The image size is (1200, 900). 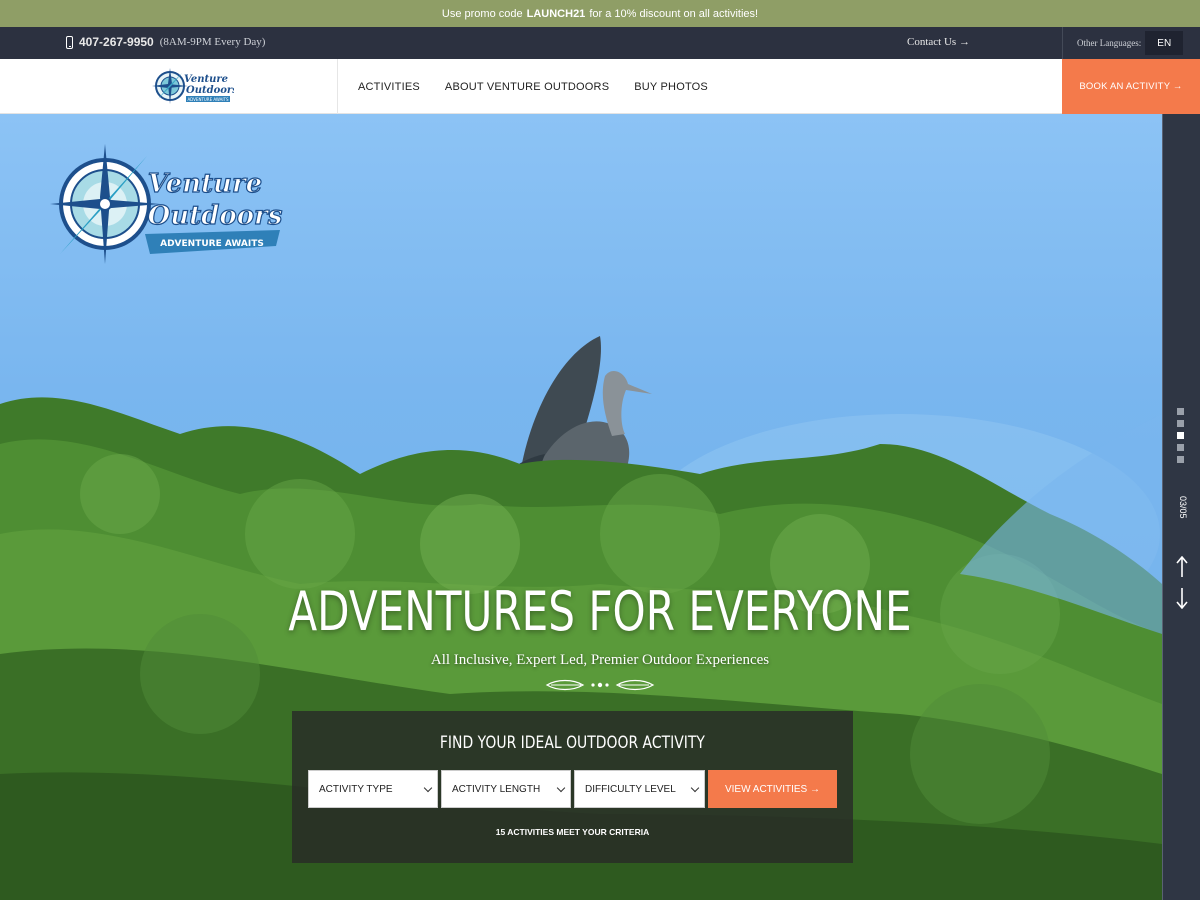 I want to click on logo-large: Venture Outdoors ADVENTURE AWAITS, so click(x=166, y=204).